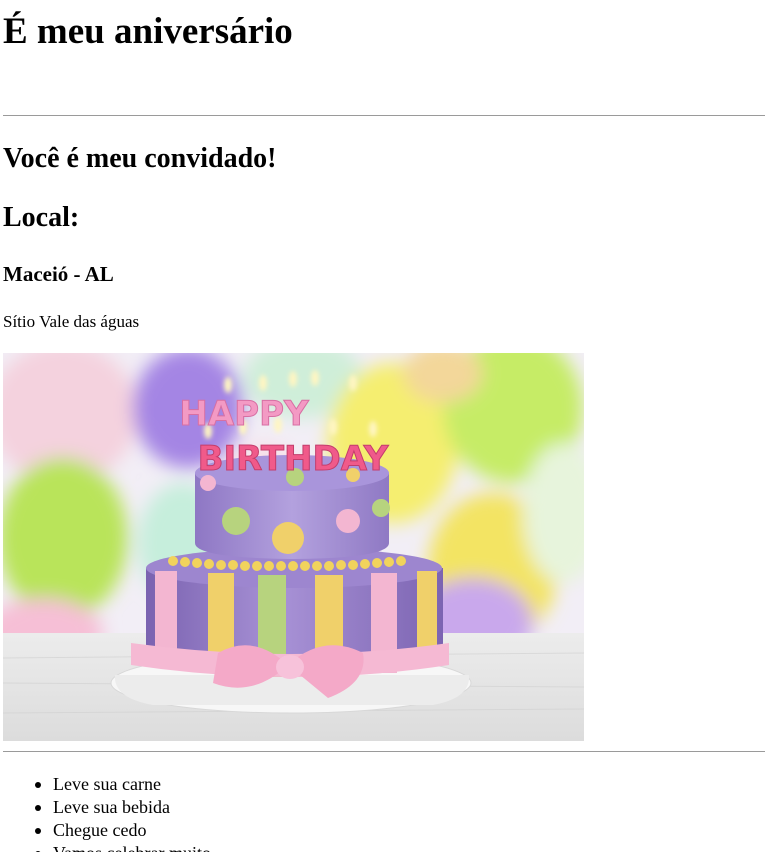 Image resolution: width=765 pixels, height=852 pixels. I want to click on list-item: Chegue cedo, so click(123, 830).